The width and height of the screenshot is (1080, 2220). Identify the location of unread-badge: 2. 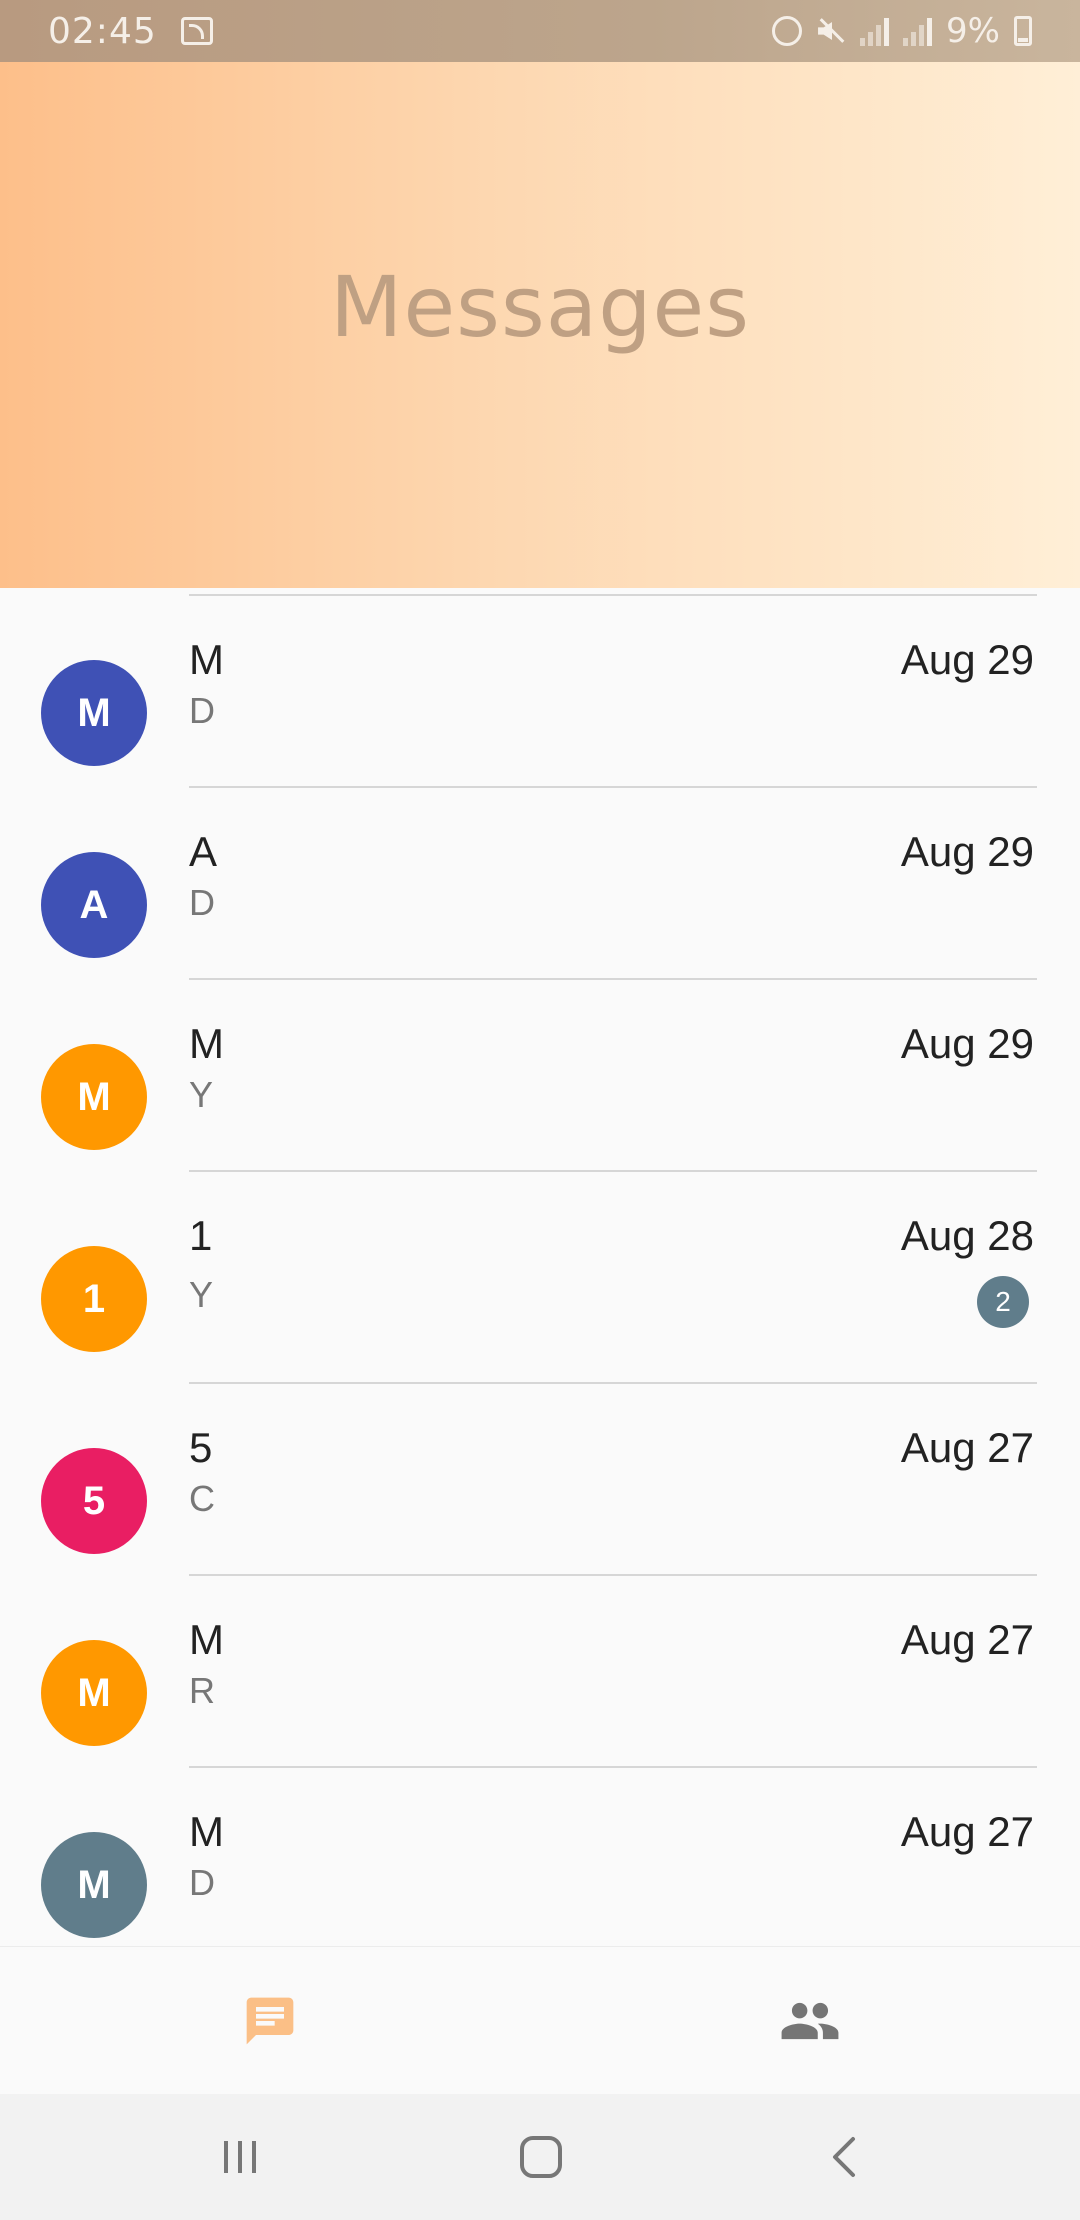
(1003, 1302).